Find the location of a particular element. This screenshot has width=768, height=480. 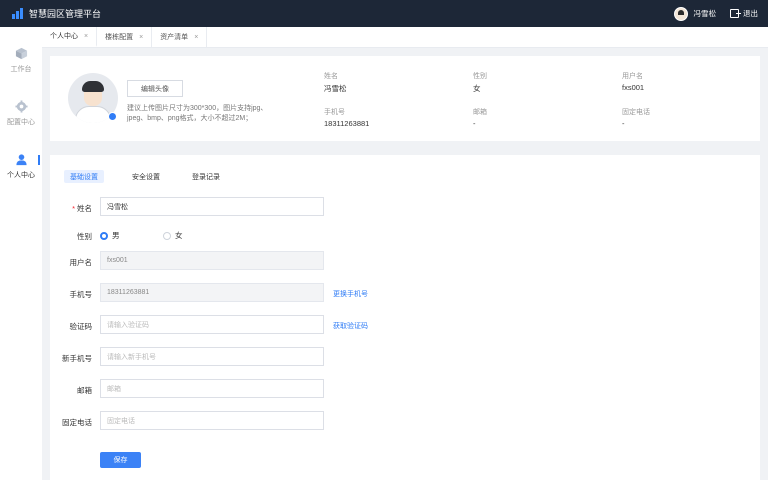

sidebar: 工作台 配置中心 个人中心 is located at coordinates (21, 253).